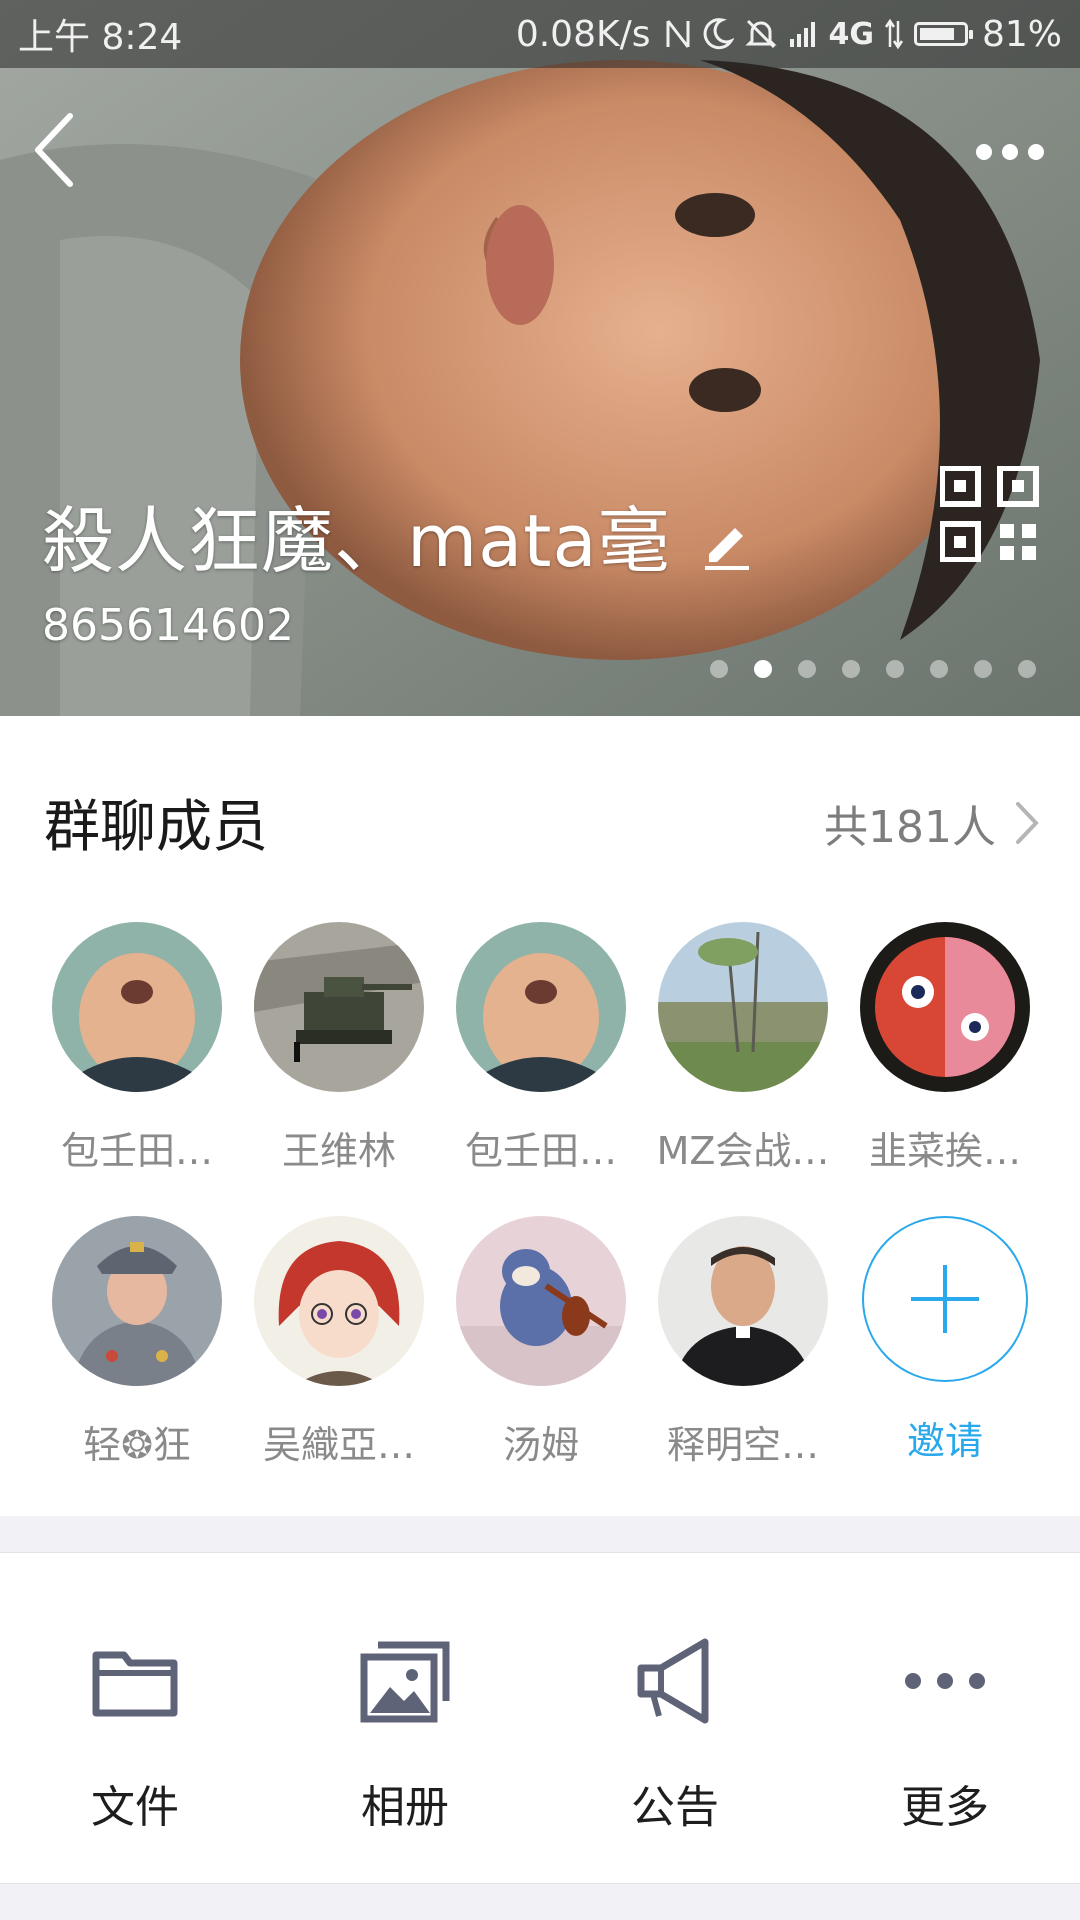 The image size is (1080, 1920). I want to click on tool-label: 相册, so click(405, 1807).